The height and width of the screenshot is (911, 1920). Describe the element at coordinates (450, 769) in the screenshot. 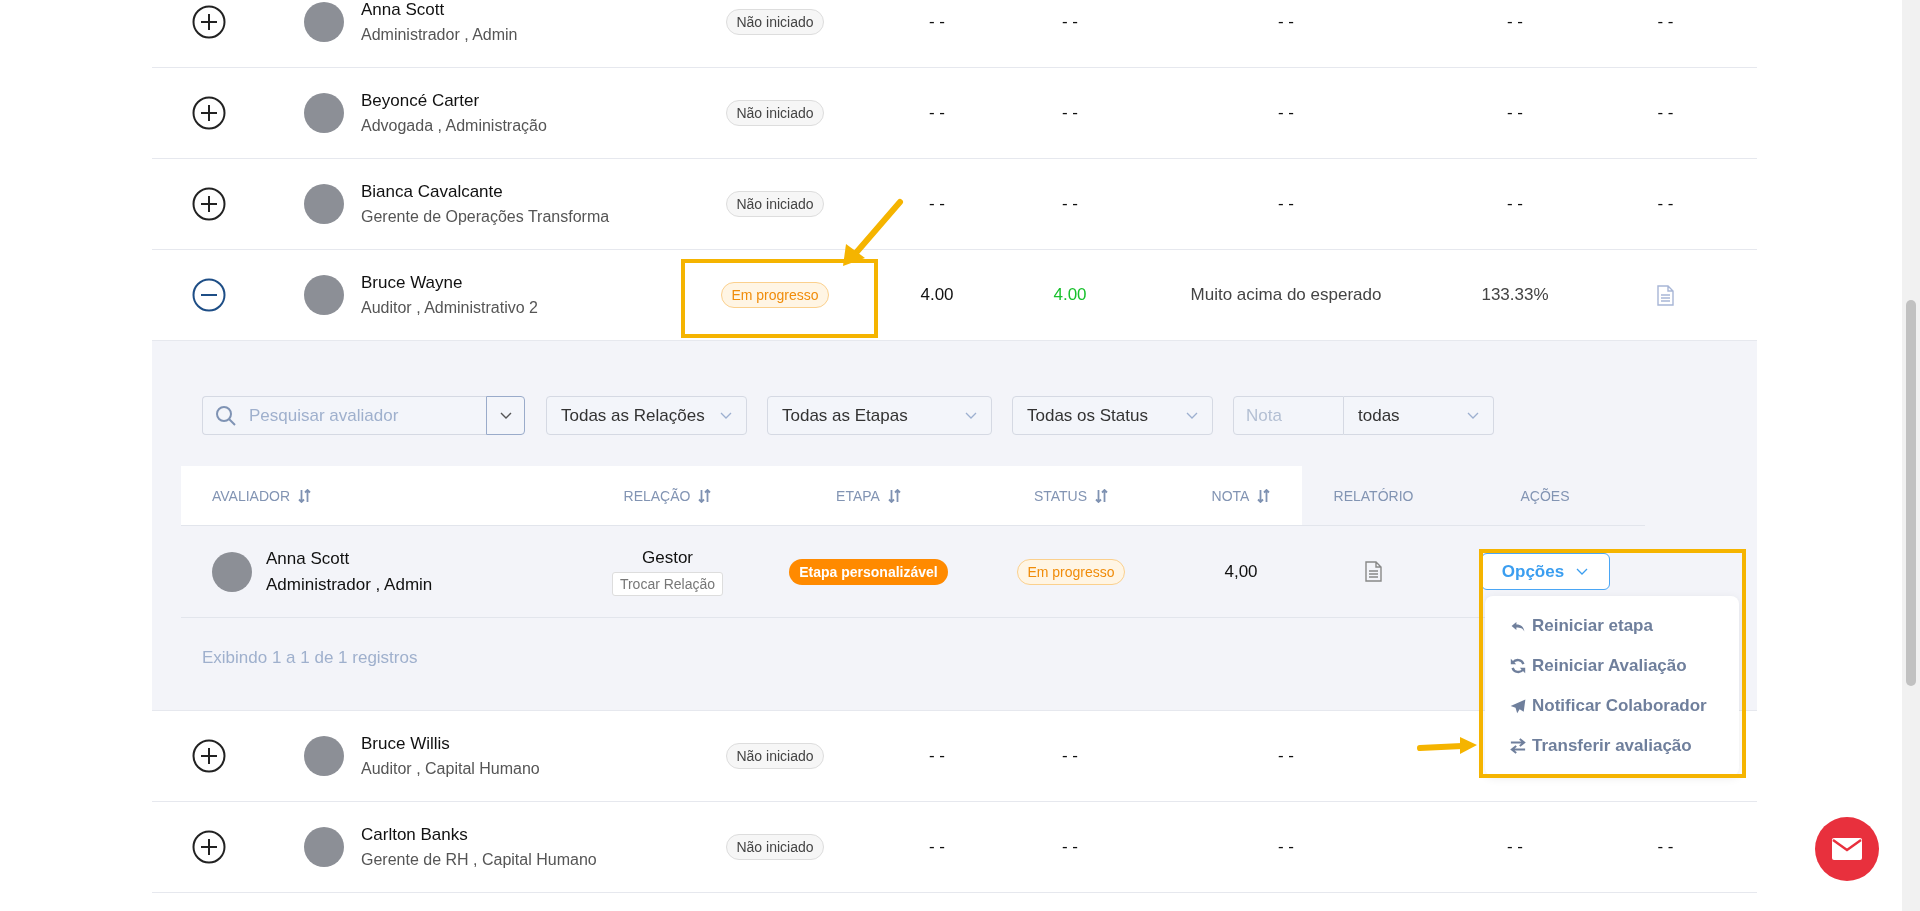

I see `person-role: Auditor , Capital Humano` at that location.